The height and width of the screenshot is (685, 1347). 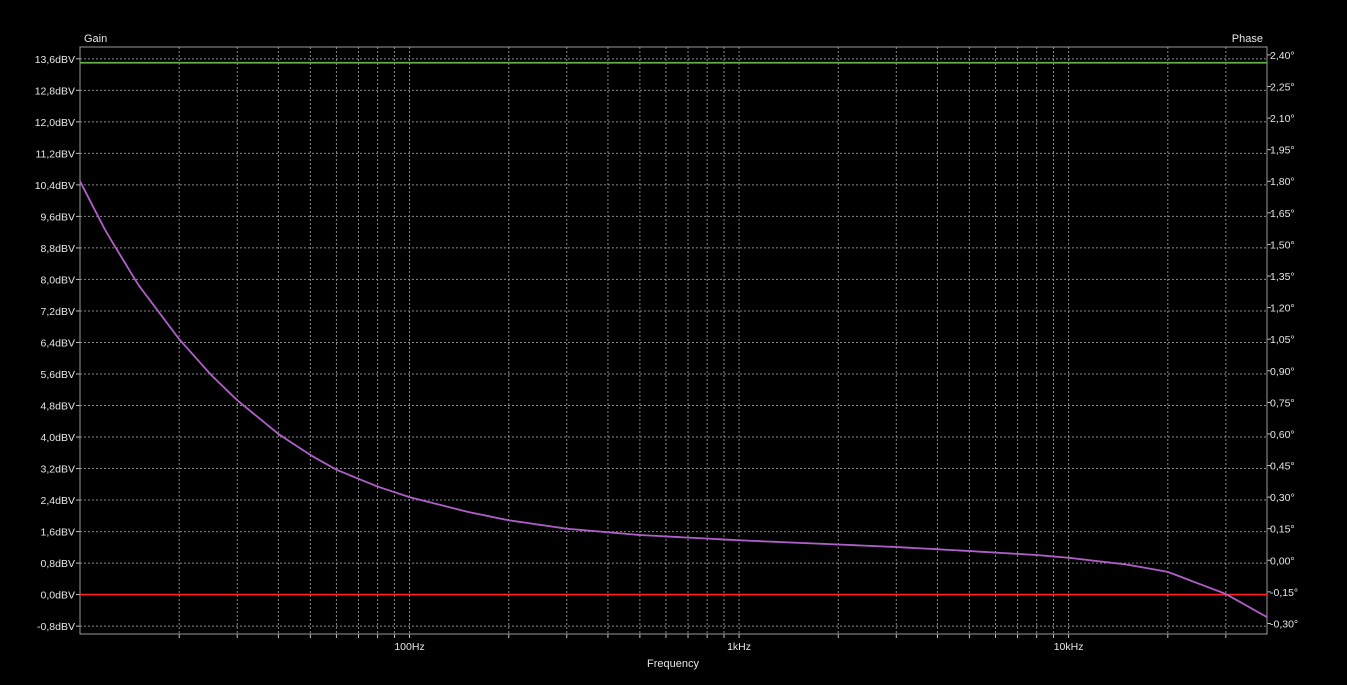 I want to click on y-left-tick-label: 4,0dBV, so click(x=58, y=438).